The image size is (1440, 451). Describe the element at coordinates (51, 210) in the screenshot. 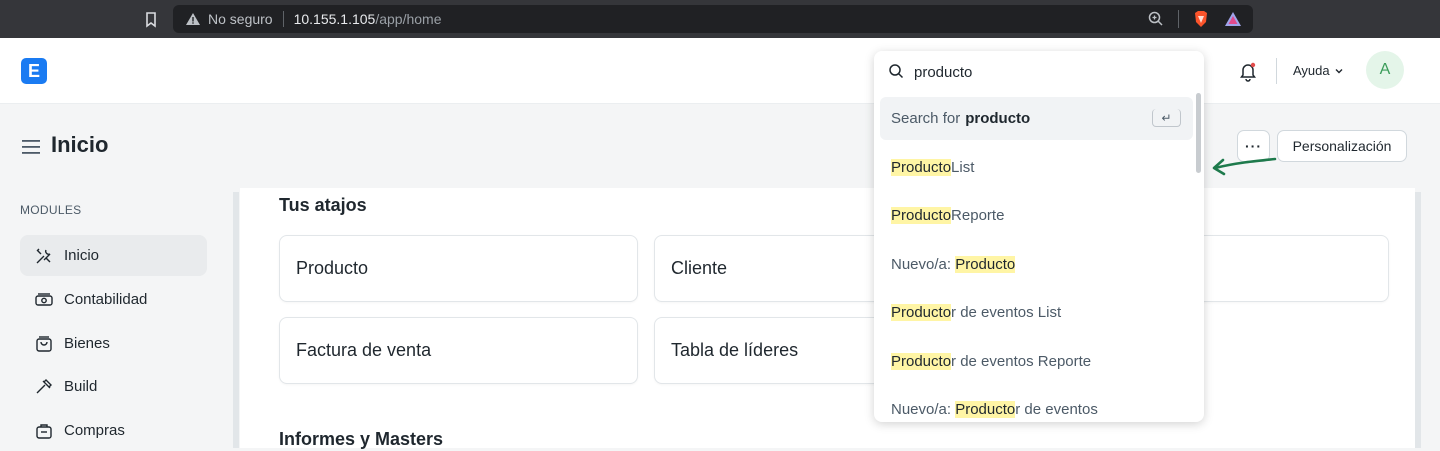

I see `sidebar-heading: MODULES` at that location.